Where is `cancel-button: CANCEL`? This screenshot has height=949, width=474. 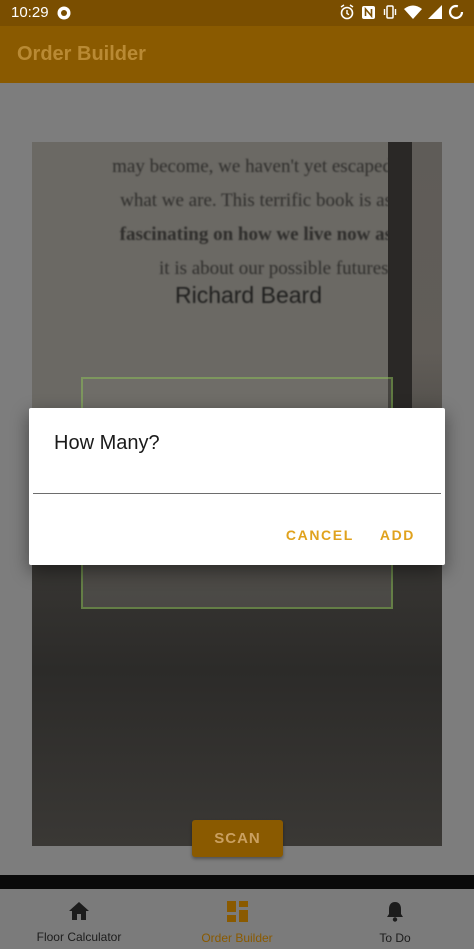 cancel-button: CANCEL is located at coordinates (320, 535).